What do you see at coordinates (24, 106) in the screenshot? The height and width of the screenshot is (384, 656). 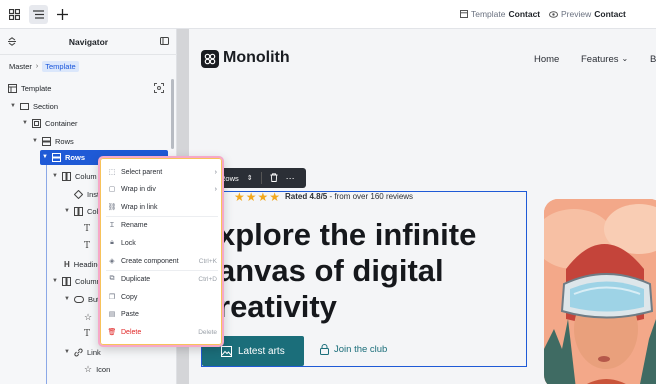 I see `section-icon` at bounding box center [24, 106].